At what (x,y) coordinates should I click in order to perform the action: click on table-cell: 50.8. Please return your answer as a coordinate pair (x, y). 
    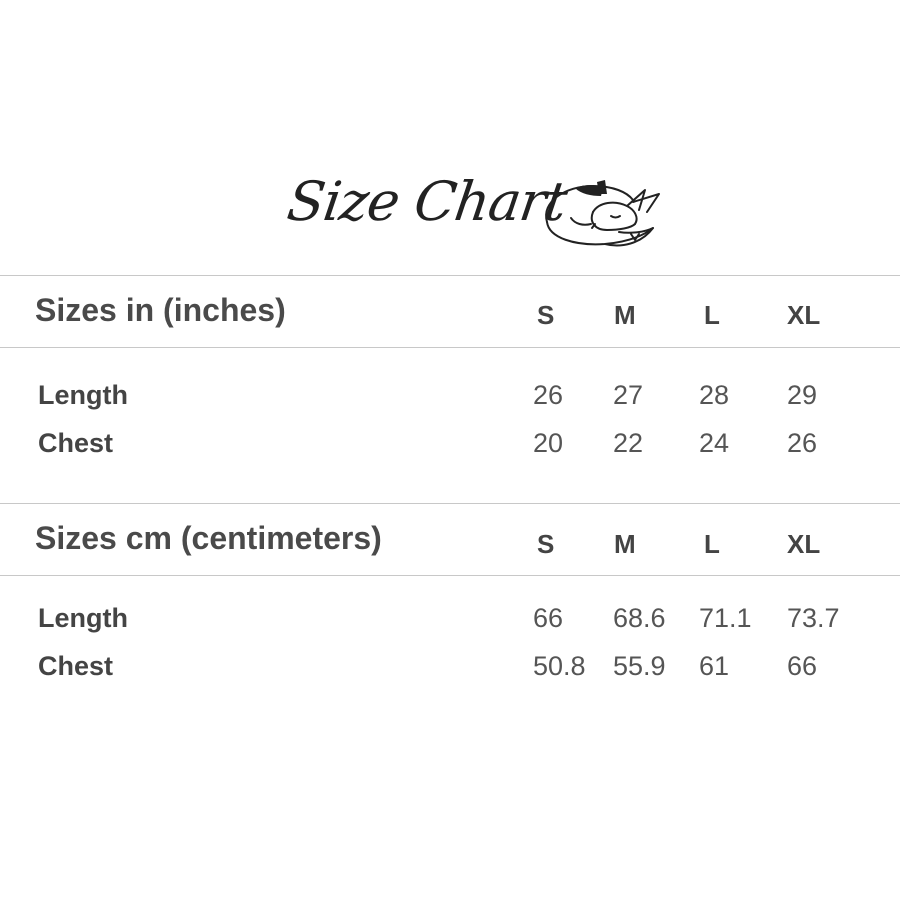
    Looking at the image, I should click on (559, 666).